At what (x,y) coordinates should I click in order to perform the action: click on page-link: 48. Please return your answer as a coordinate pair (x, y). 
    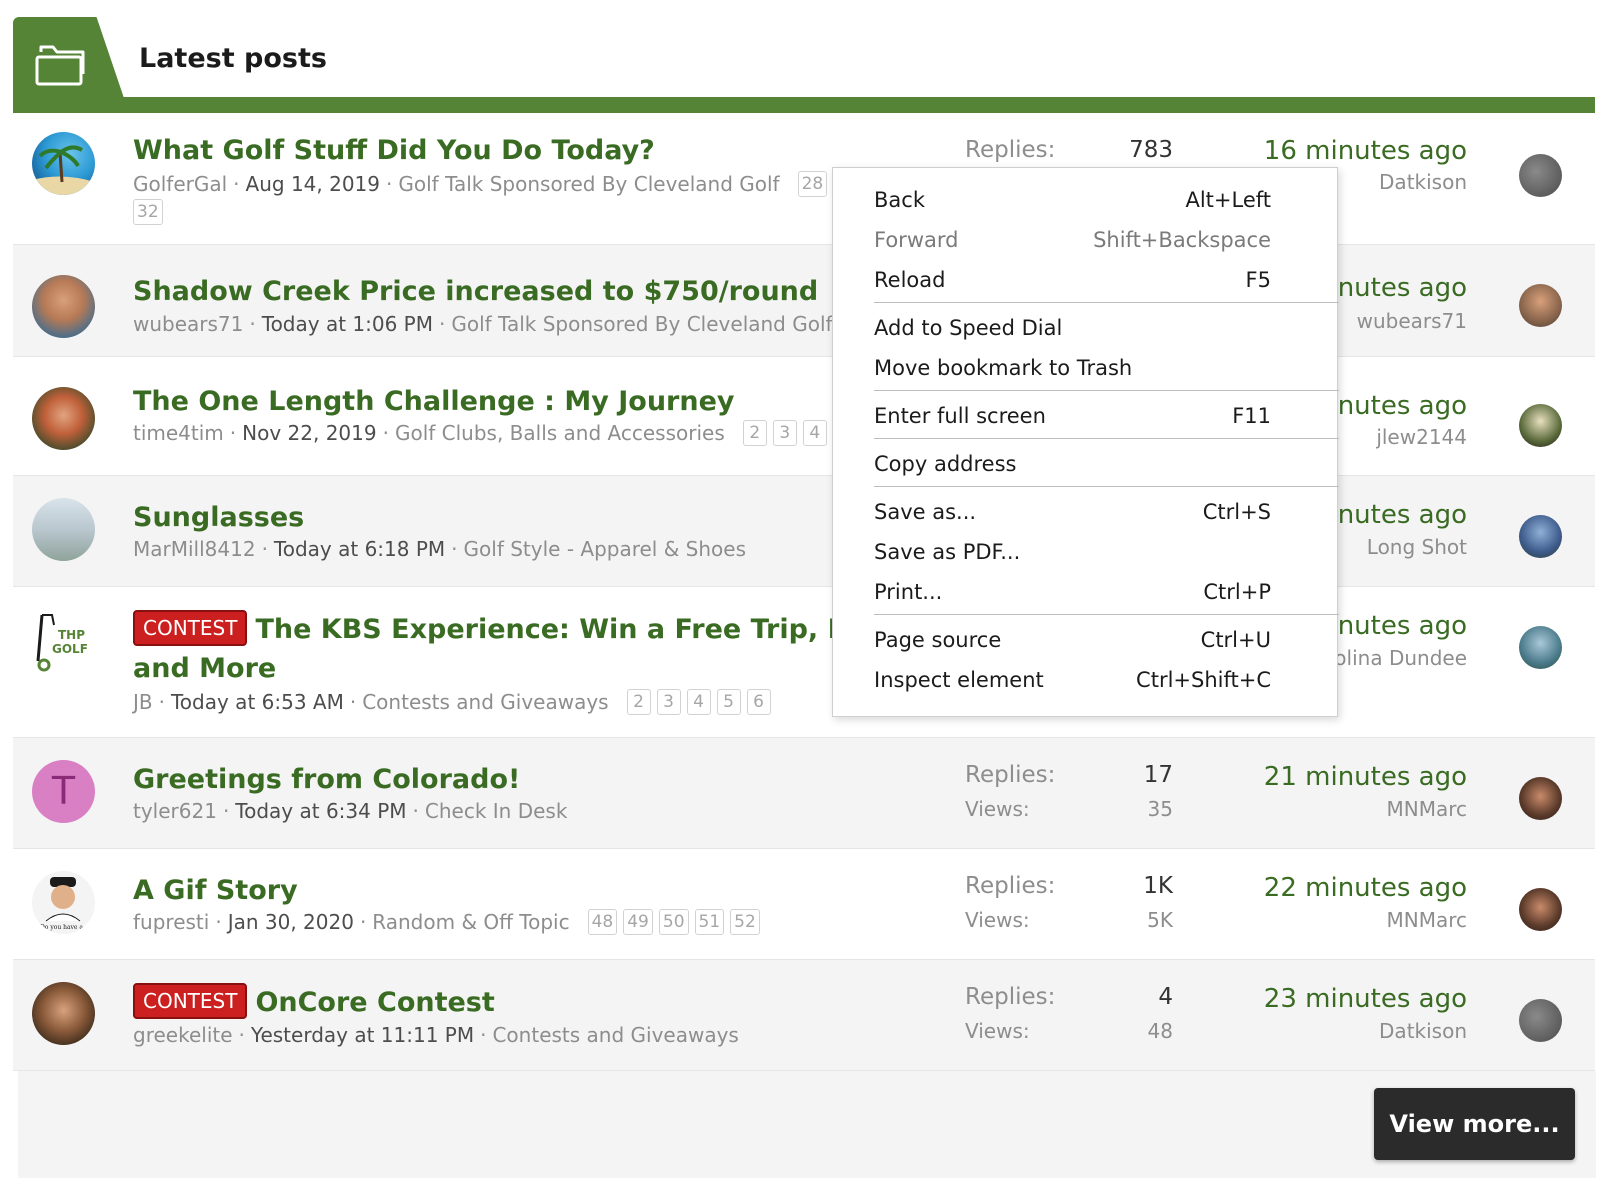
    Looking at the image, I should click on (602, 922).